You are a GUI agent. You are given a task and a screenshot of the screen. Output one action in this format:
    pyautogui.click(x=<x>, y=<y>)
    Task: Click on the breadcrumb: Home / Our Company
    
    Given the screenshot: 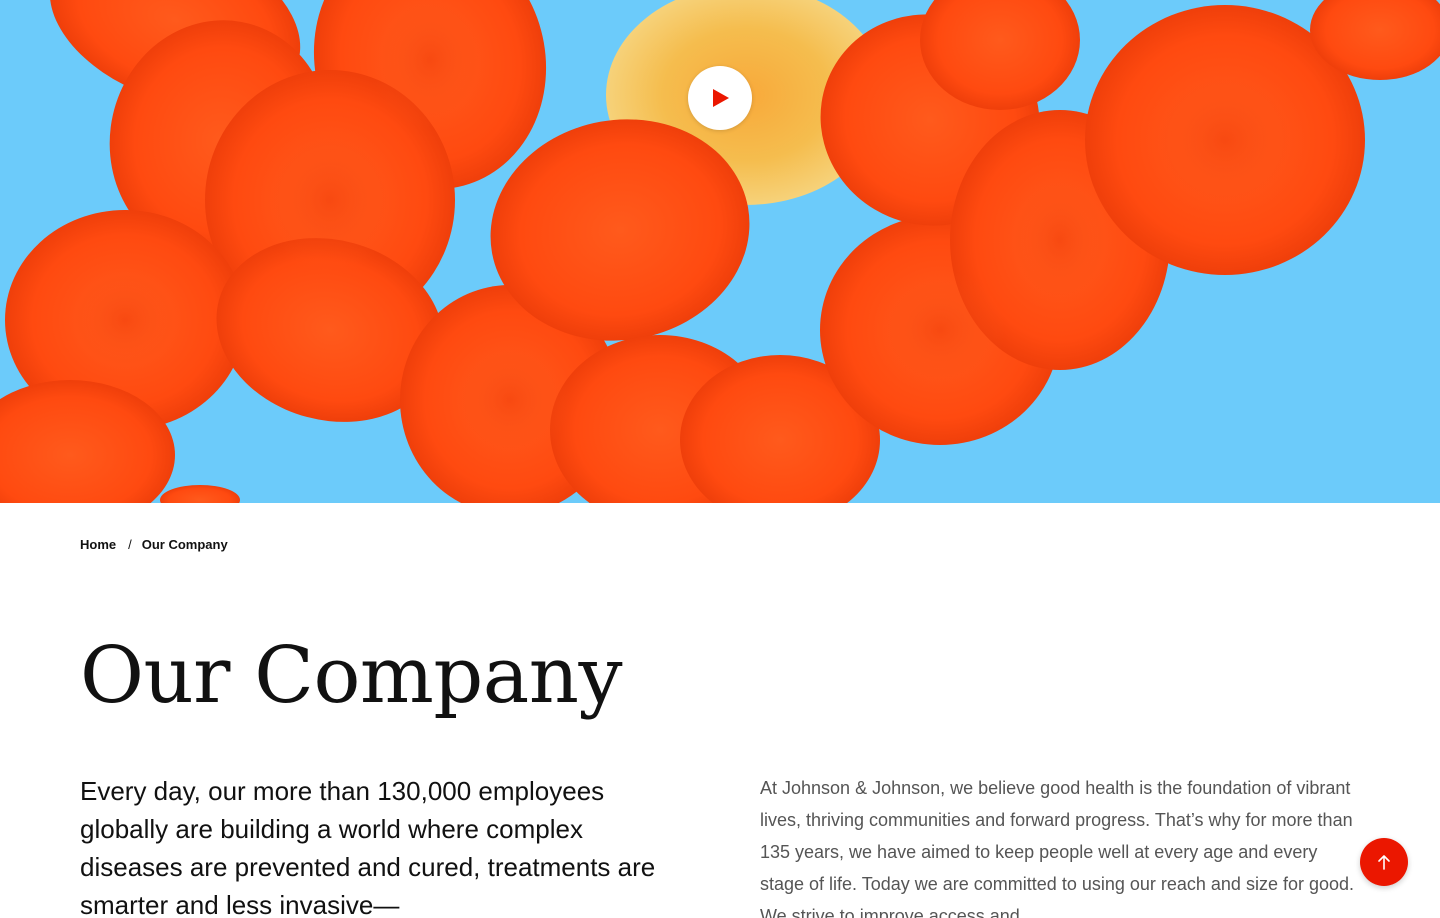 What is the action you would take?
    pyautogui.click(x=154, y=544)
    